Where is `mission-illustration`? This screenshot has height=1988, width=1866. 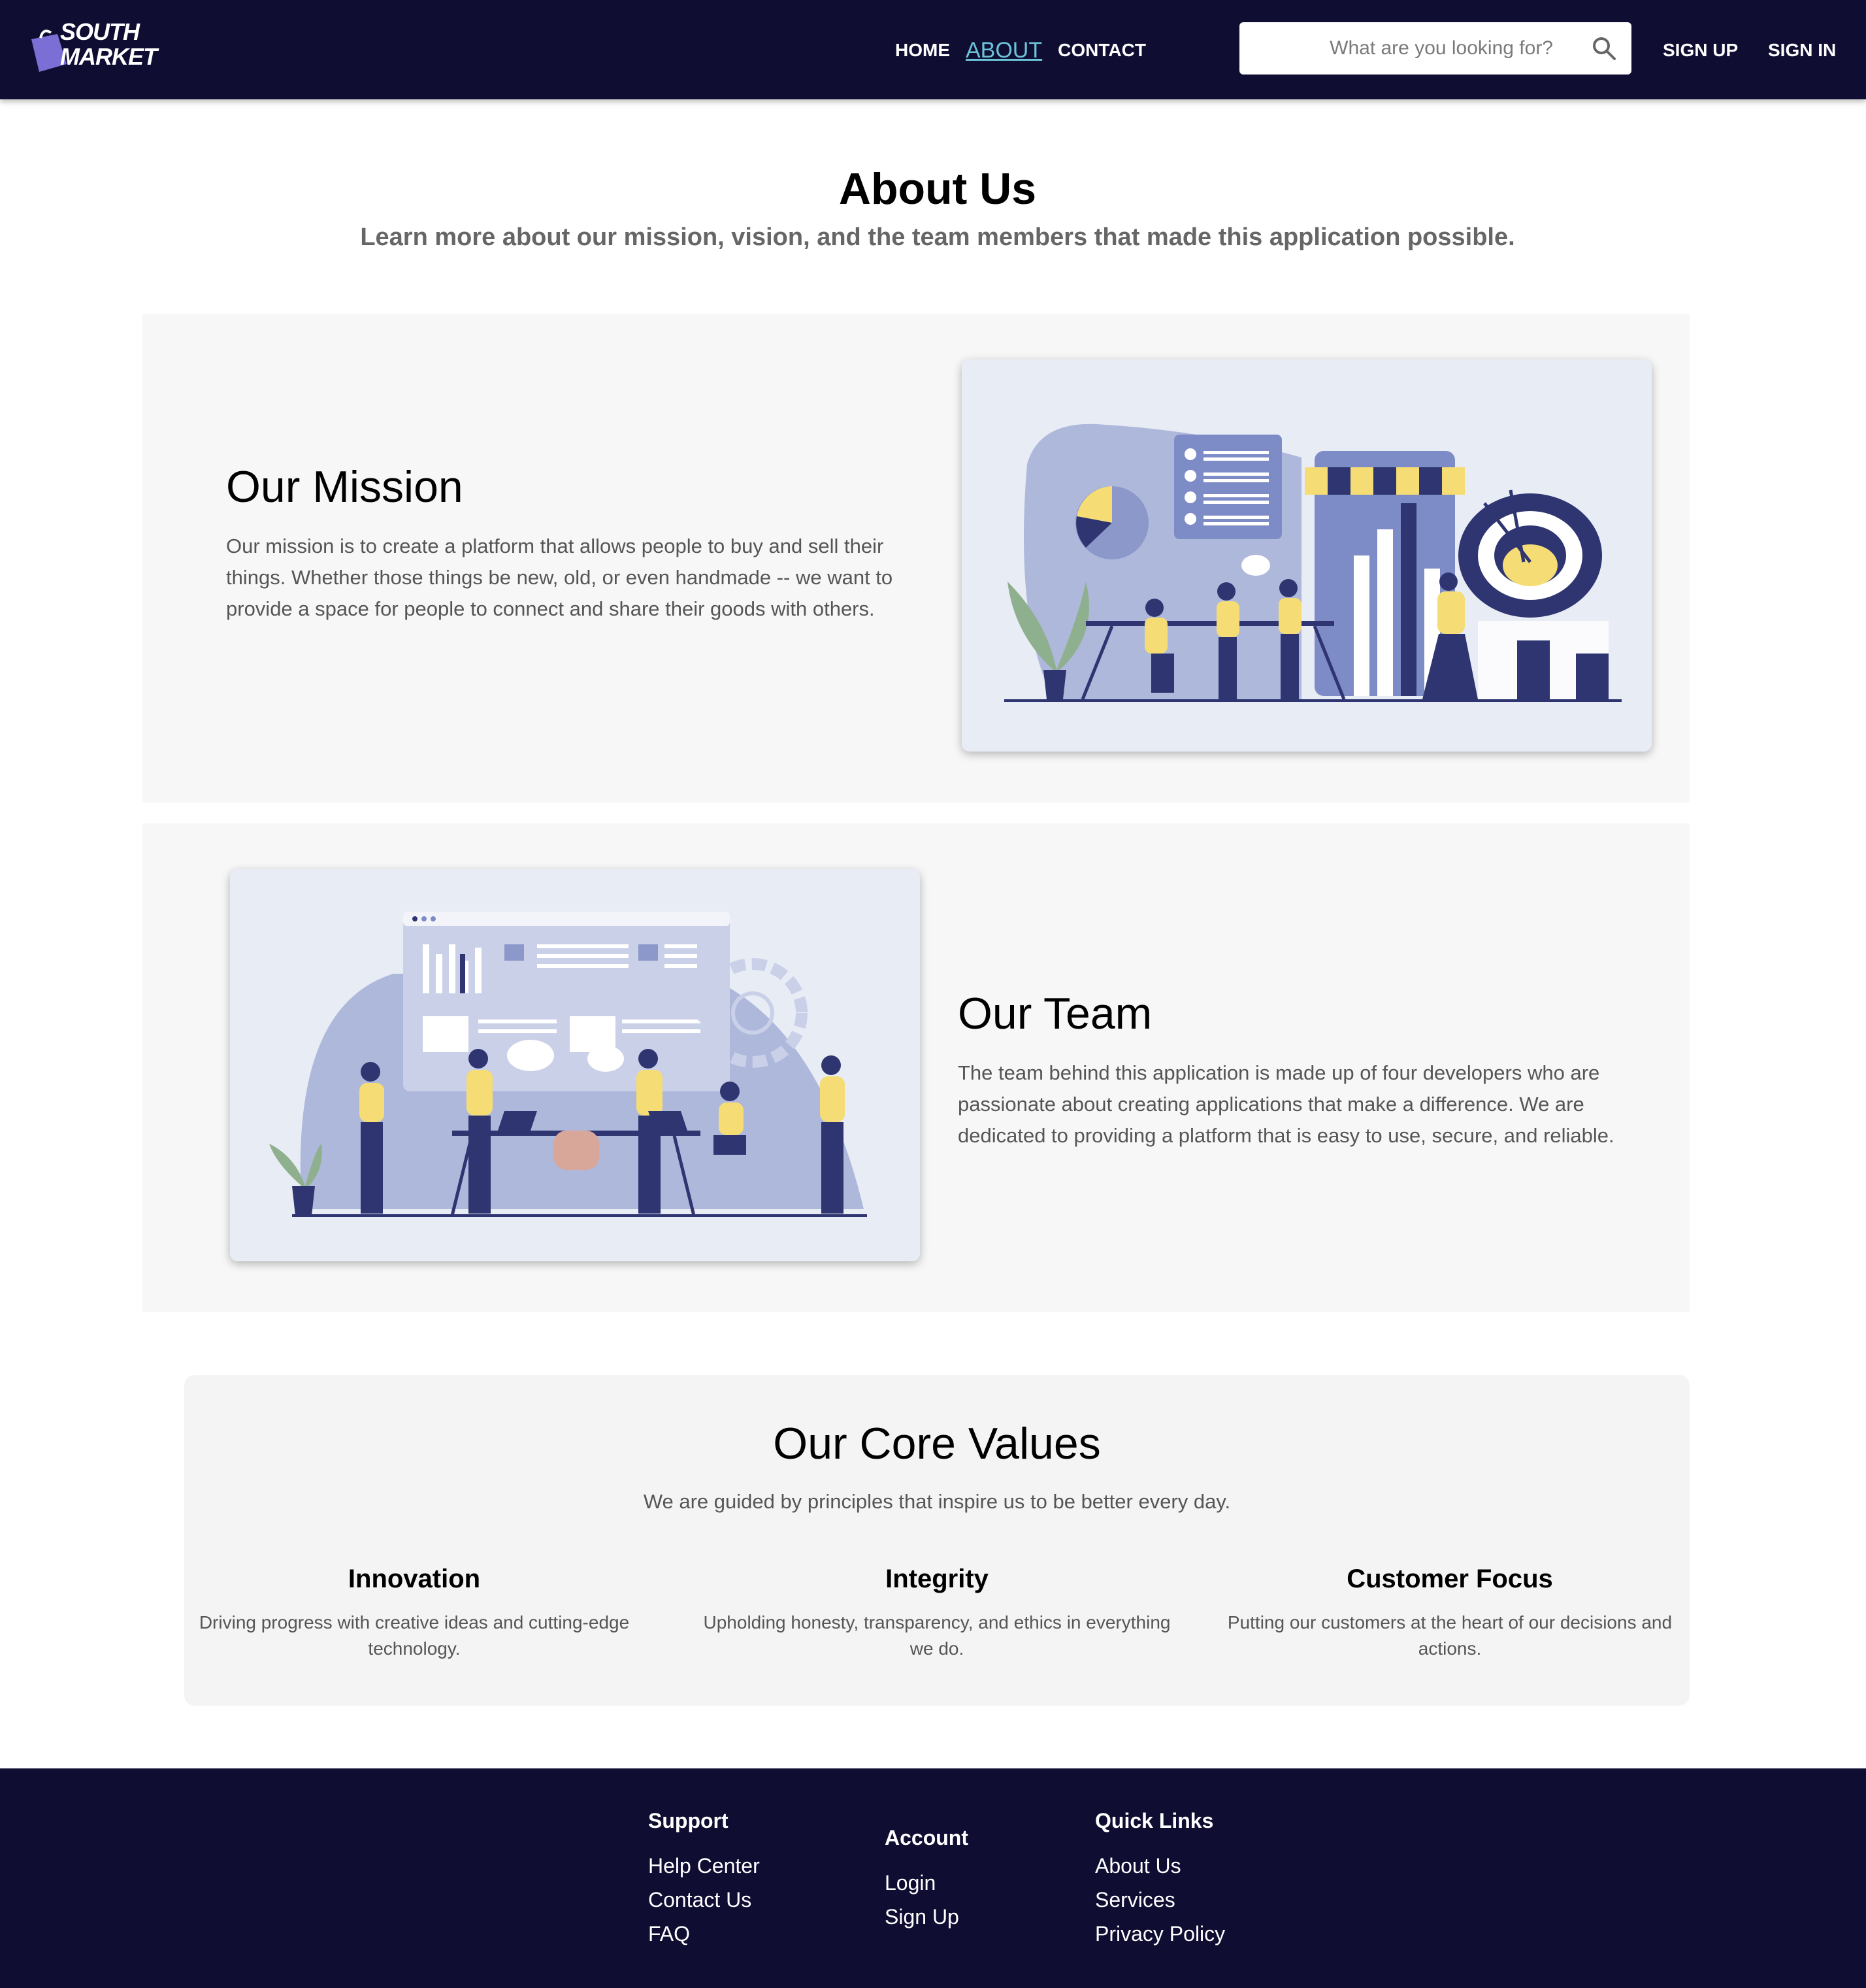
mission-illustration is located at coordinates (1307, 556).